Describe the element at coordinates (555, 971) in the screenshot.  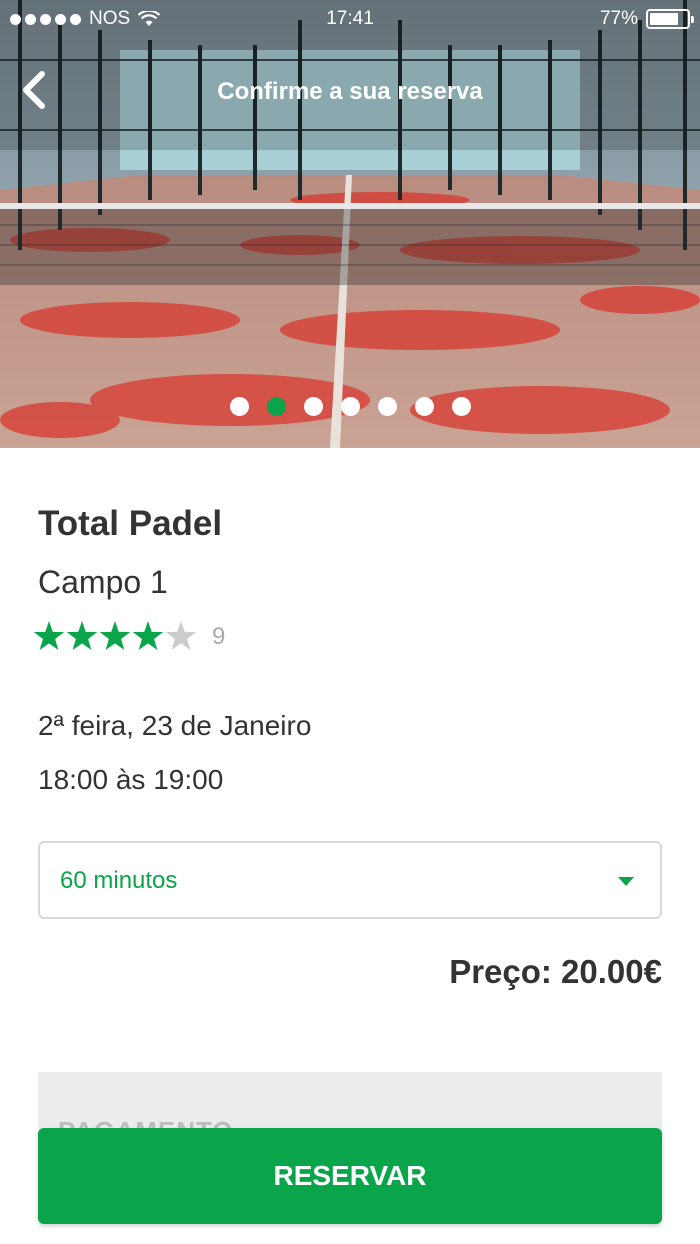
I see `price-label: Preço: 20.00€` at that location.